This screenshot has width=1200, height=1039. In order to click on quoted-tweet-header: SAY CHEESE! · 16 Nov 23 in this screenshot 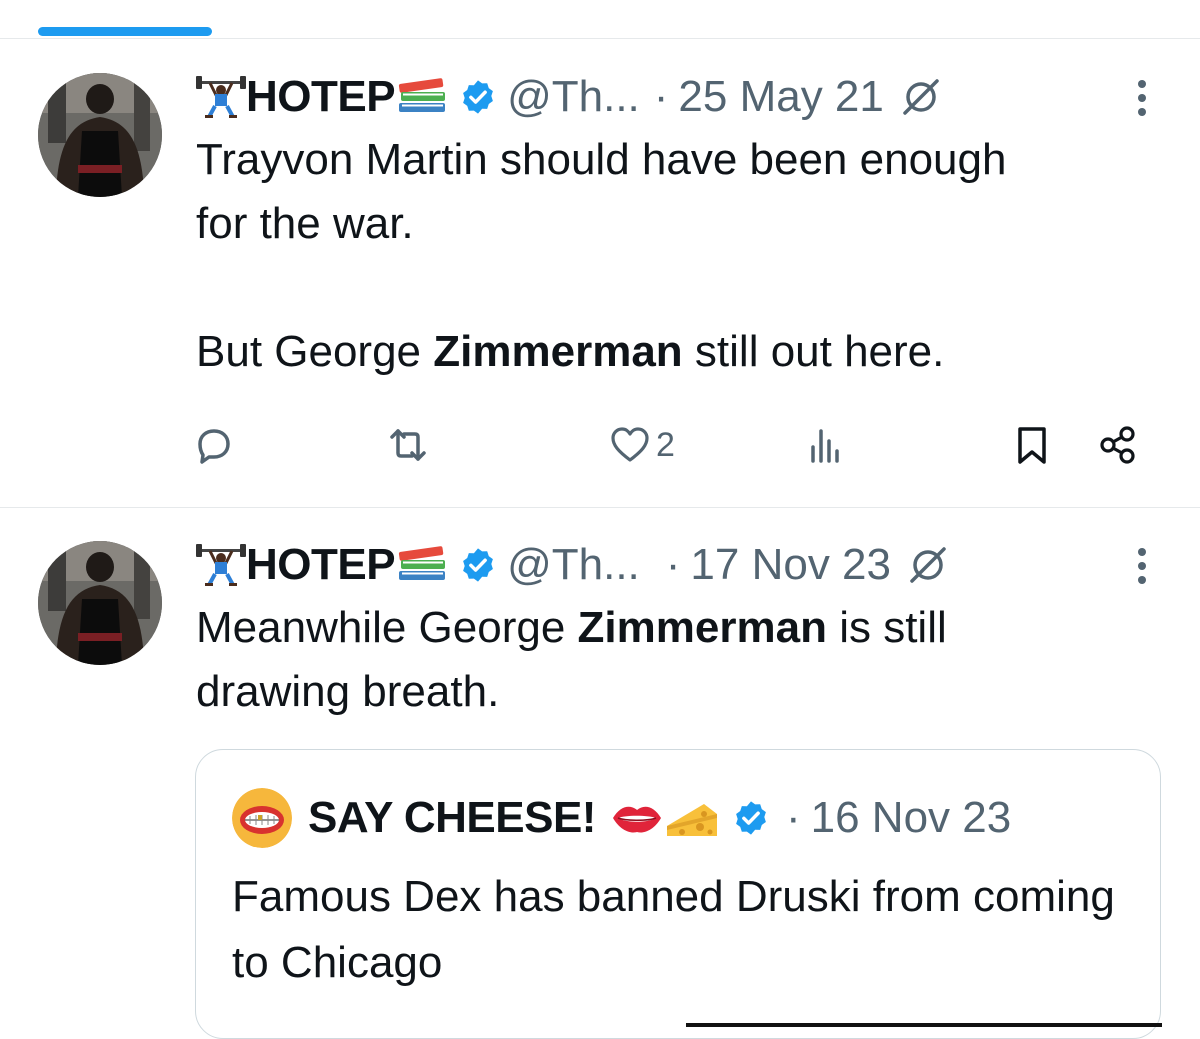, I will do `click(622, 818)`.